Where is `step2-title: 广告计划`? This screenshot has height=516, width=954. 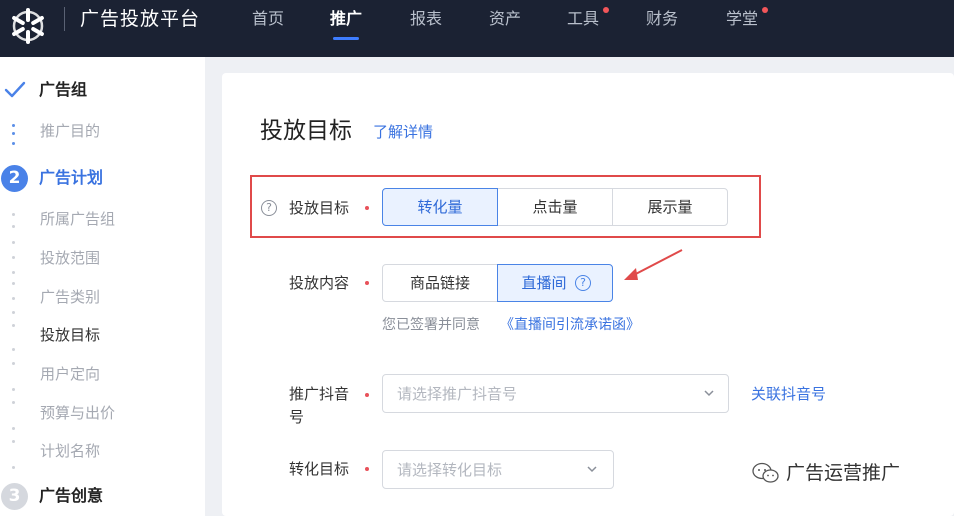 step2-title: 广告计划 is located at coordinates (71, 178).